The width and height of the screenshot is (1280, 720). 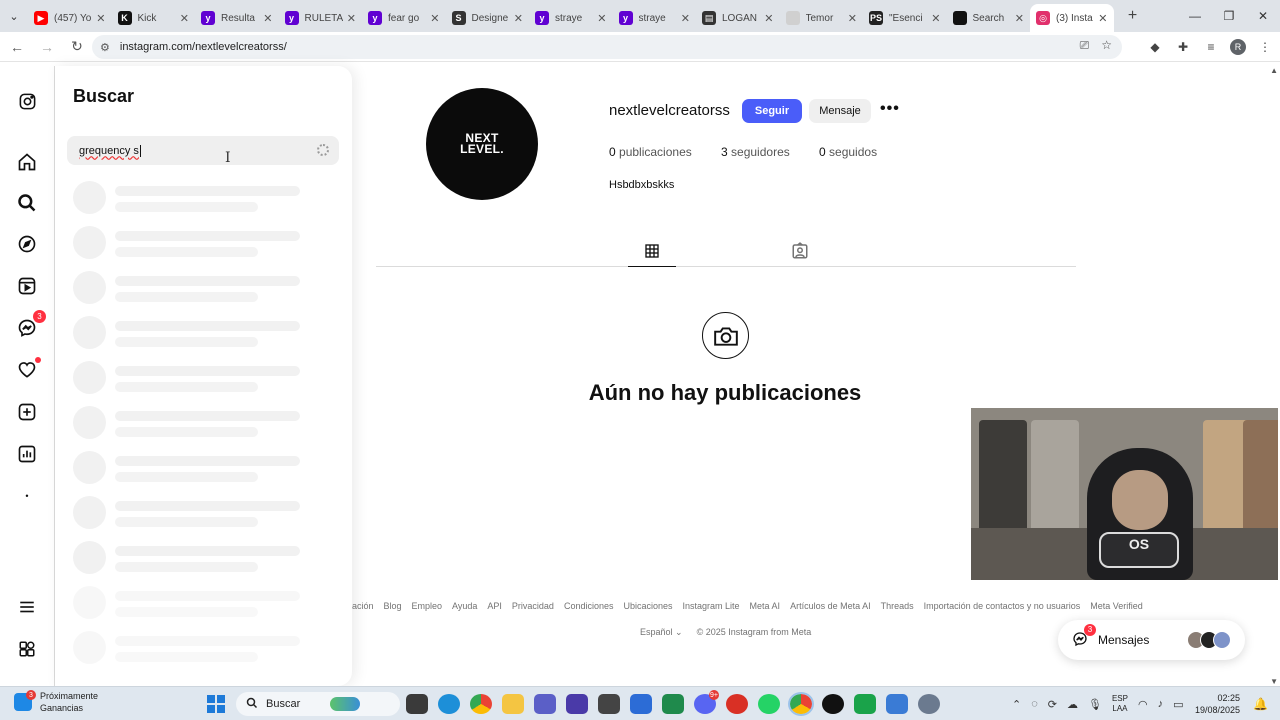 I want to click on dashboard-icon, so click(x=27, y=454).